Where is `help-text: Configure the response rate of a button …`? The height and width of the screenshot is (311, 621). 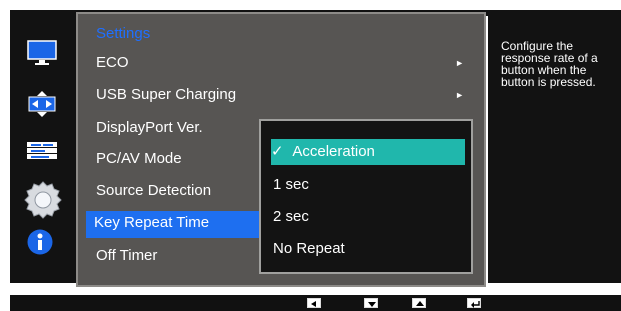 help-text: Configure the response rate of a button … is located at coordinates (549, 64).